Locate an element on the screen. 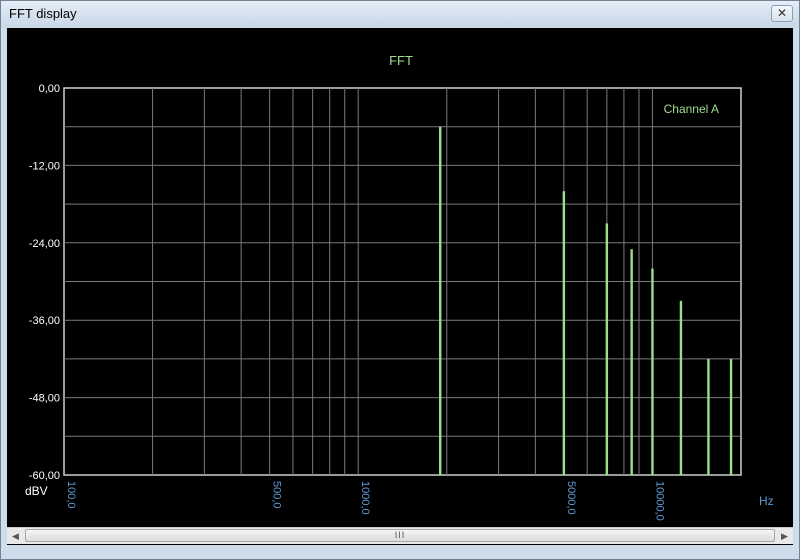 The image size is (800, 560). grip-icon: III is located at coordinates (400, 535).